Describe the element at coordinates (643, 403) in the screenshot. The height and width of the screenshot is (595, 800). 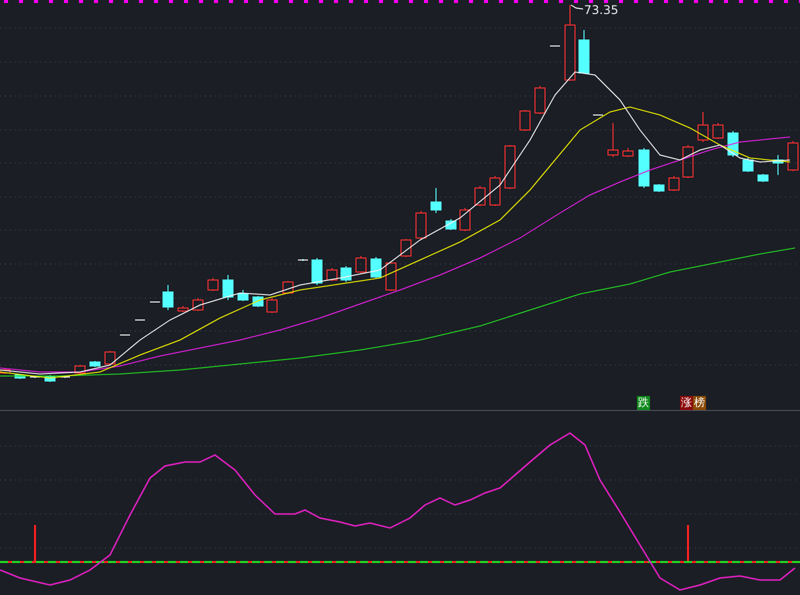
I see `signal-tag: 跌` at that location.